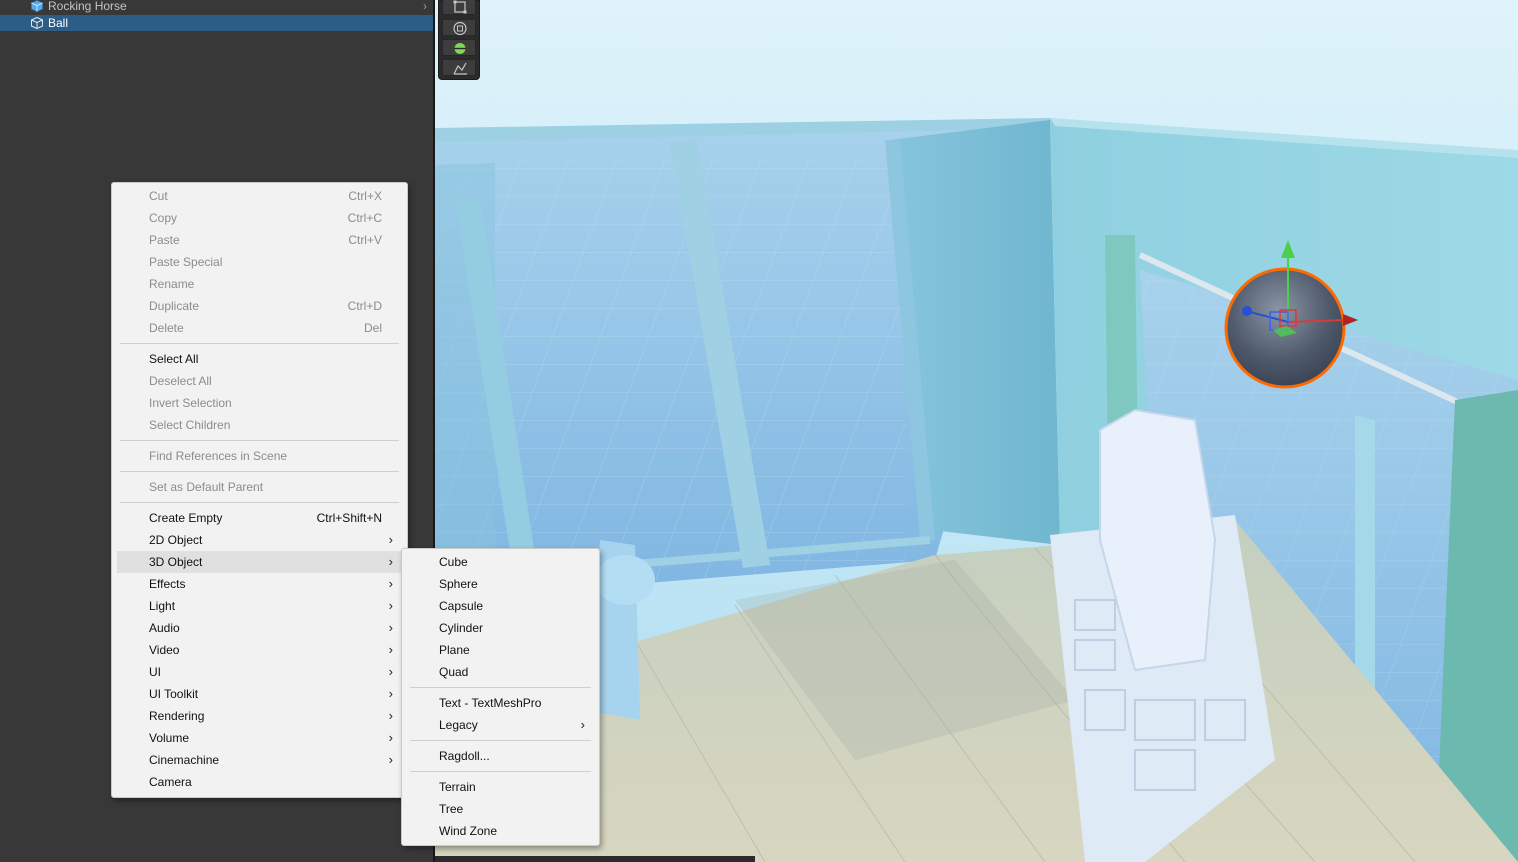 The height and width of the screenshot is (862, 1518). What do you see at coordinates (58, 23) in the screenshot?
I see `hierarchy-item-label: Ball` at bounding box center [58, 23].